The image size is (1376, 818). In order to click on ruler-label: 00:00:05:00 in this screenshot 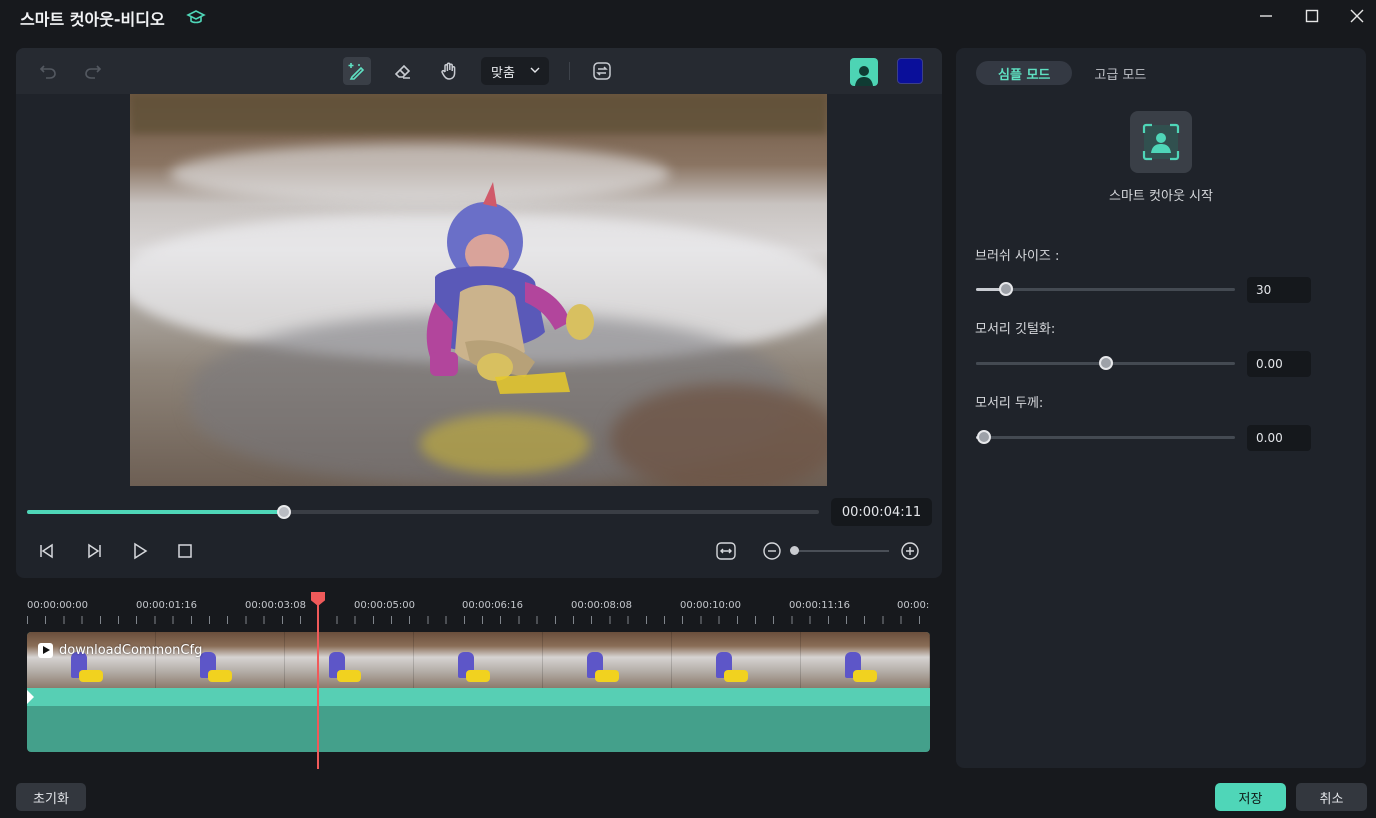, I will do `click(385, 605)`.